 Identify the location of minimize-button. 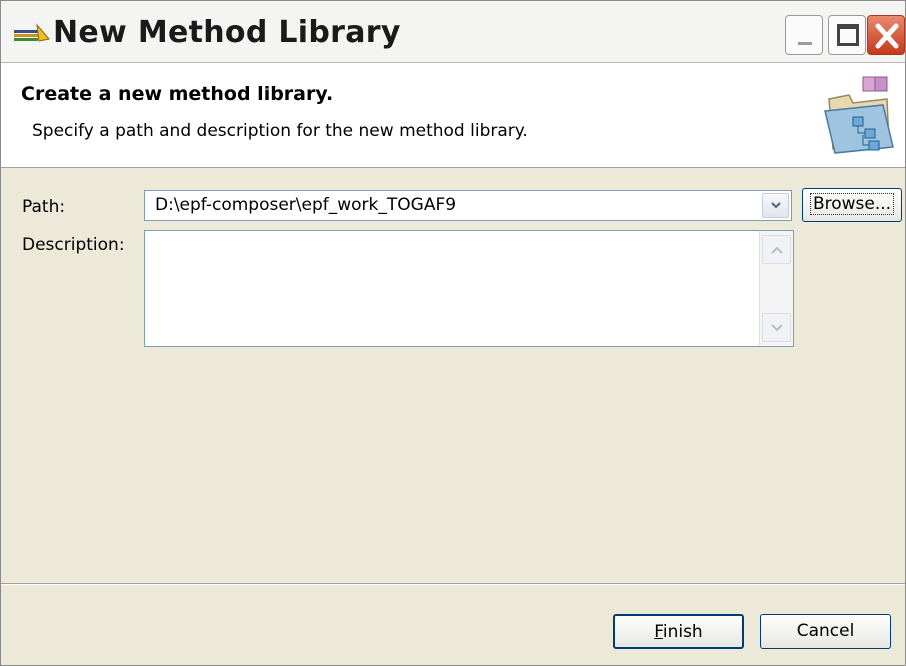
(804, 35).